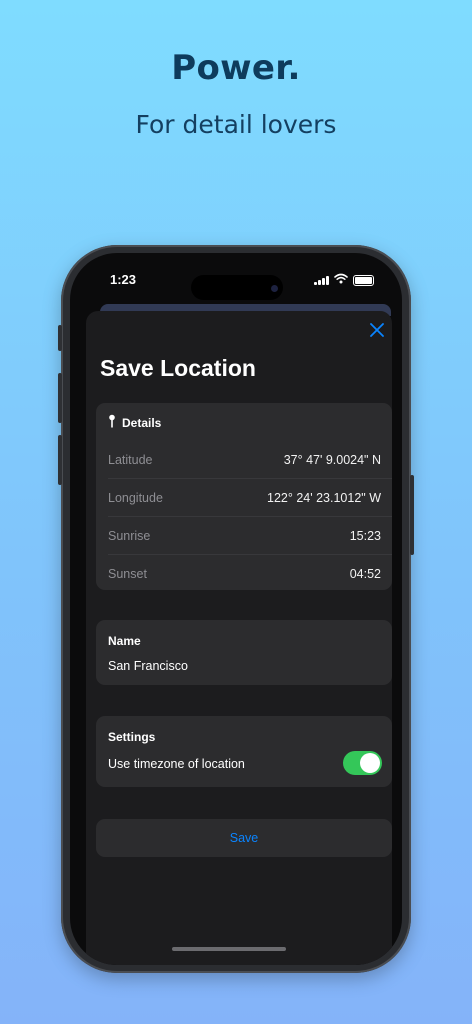 Image resolution: width=472 pixels, height=1024 pixels. I want to click on settings-card: Settings Use timezone of location, so click(244, 751).